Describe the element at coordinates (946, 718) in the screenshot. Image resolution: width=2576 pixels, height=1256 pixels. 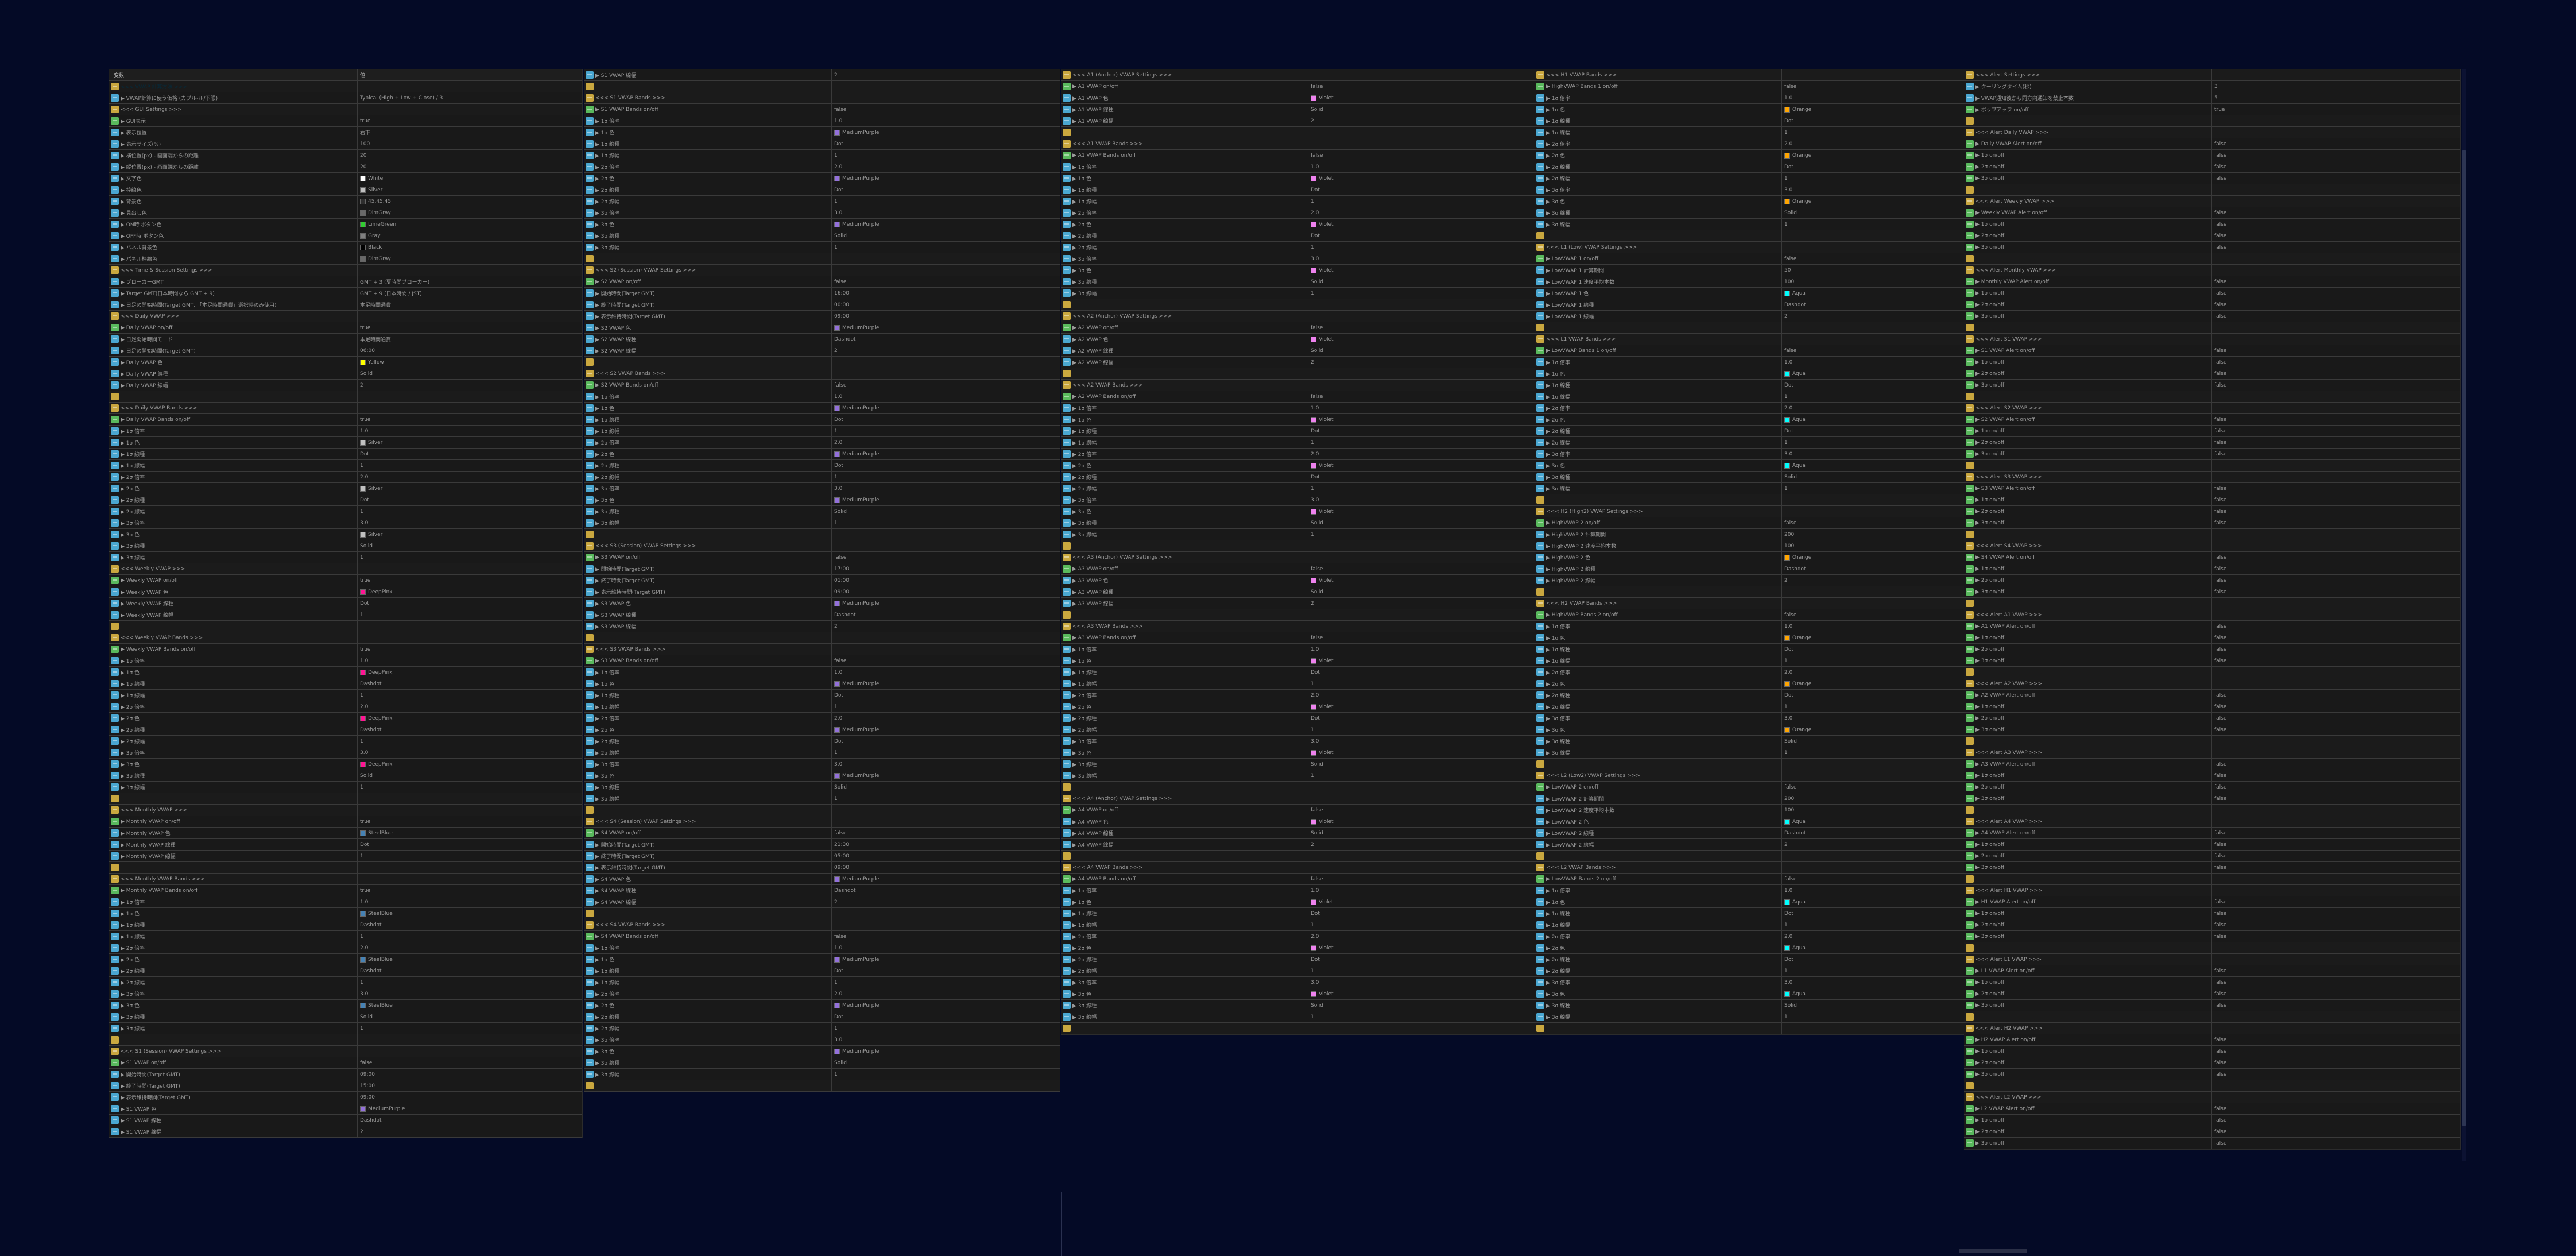
I see `setting-value: 2.0` at that location.